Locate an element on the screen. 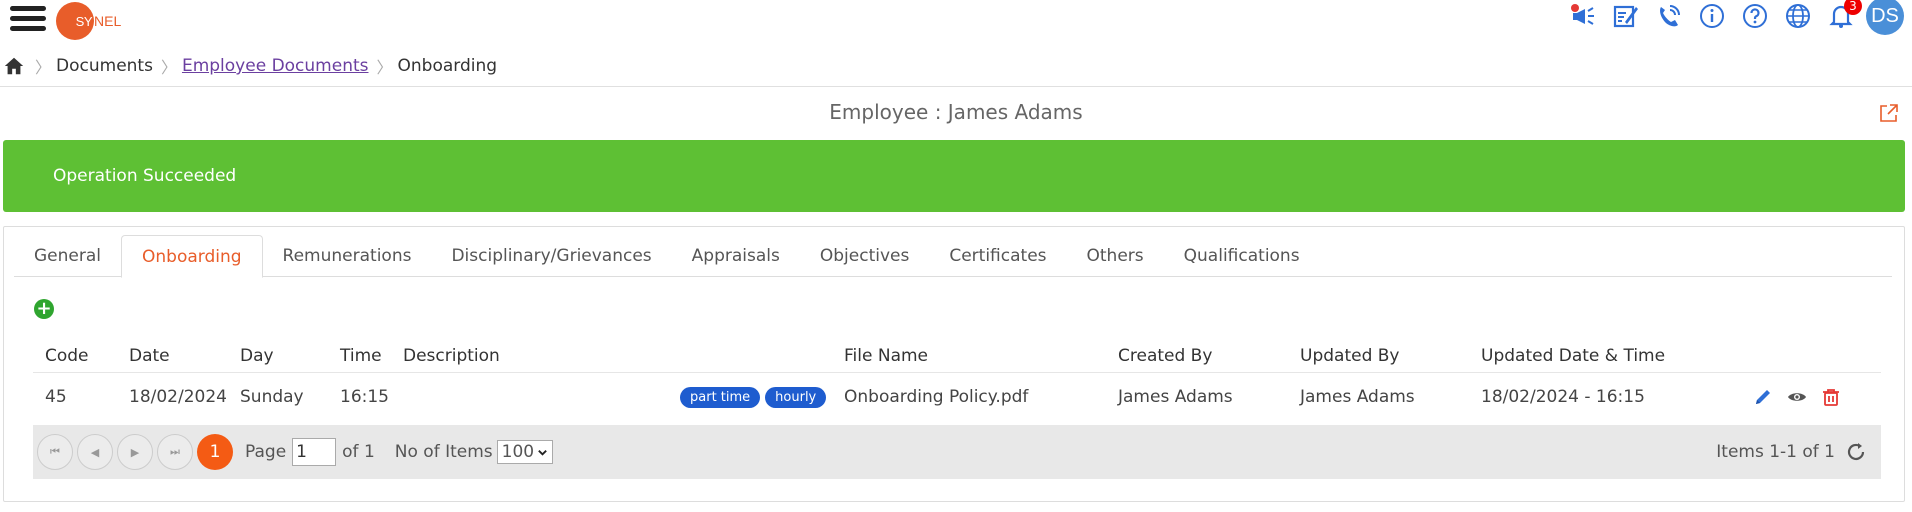 This screenshot has width=1912, height=512. column-header-created-by: Created By is located at coordinates (1165, 355).